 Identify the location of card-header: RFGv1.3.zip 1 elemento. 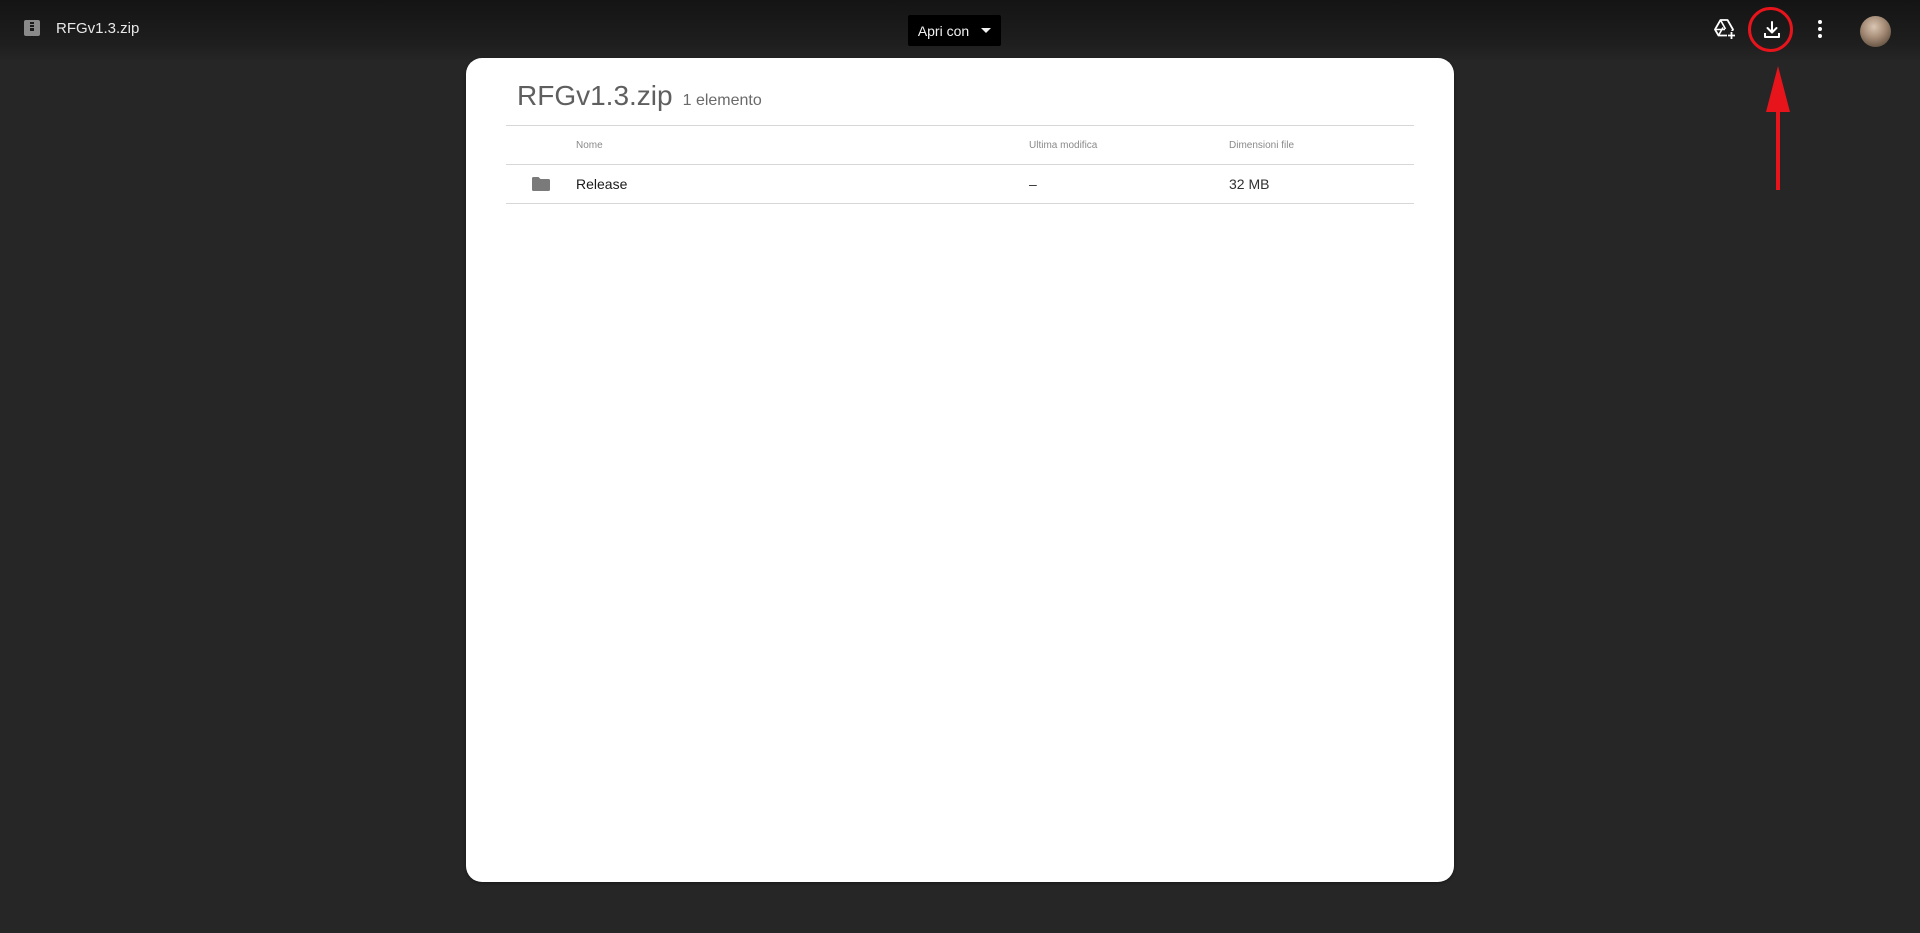
(639, 96).